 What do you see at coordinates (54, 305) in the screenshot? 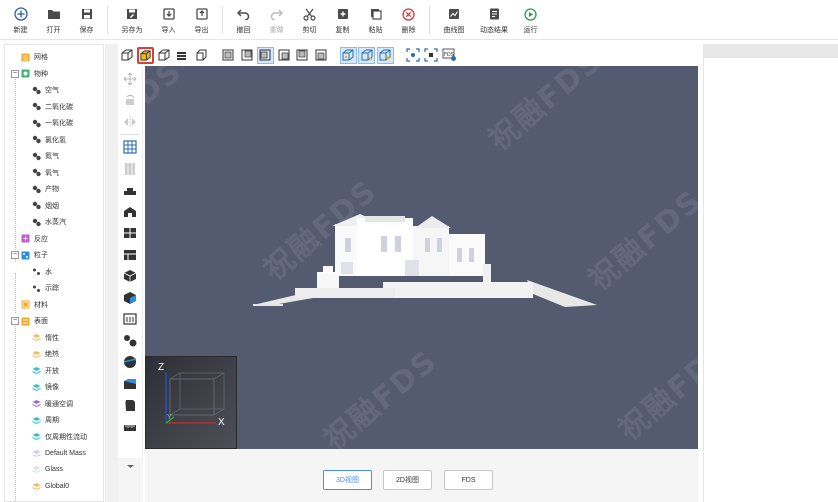
I see `tree-item-material: 材料` at bounding box center [54, 305].